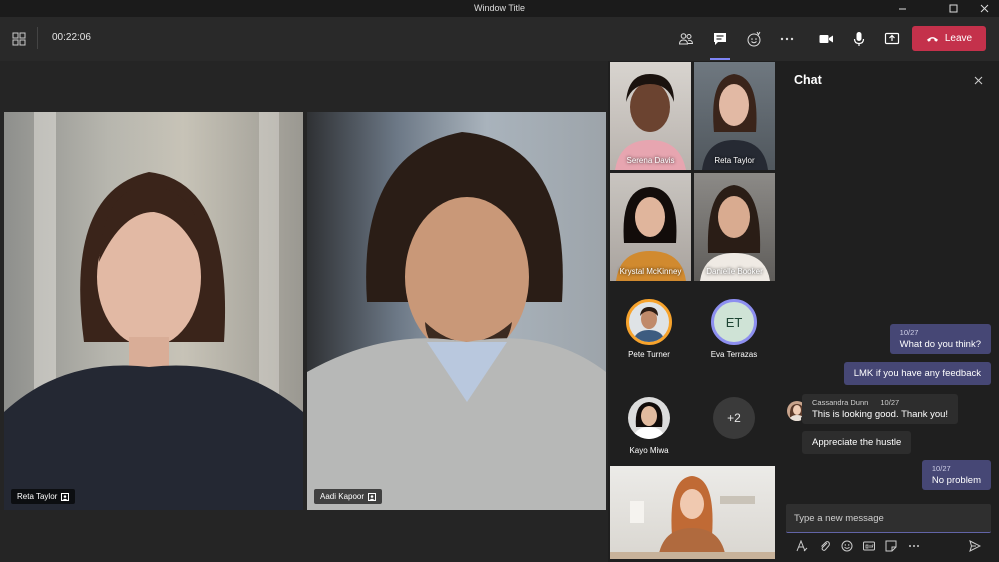 The width and height of the screenshot is (999, 562). I want to click on gallery-tile: Reta Taylor, so click(734, 116).